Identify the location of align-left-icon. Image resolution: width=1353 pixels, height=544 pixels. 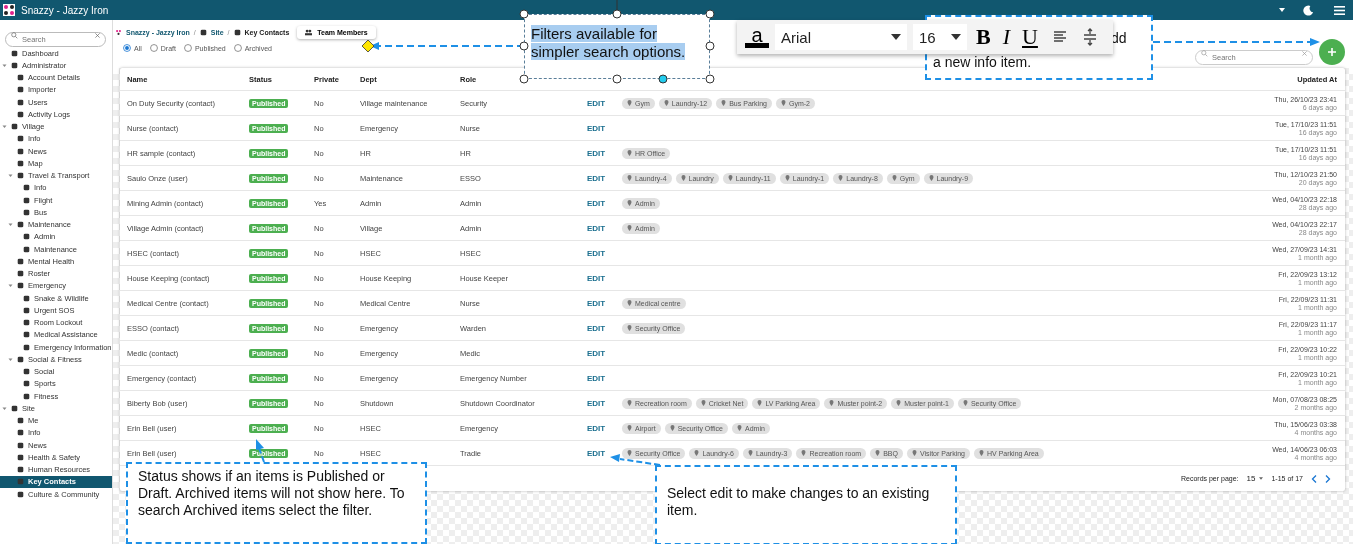
(1059, 37).